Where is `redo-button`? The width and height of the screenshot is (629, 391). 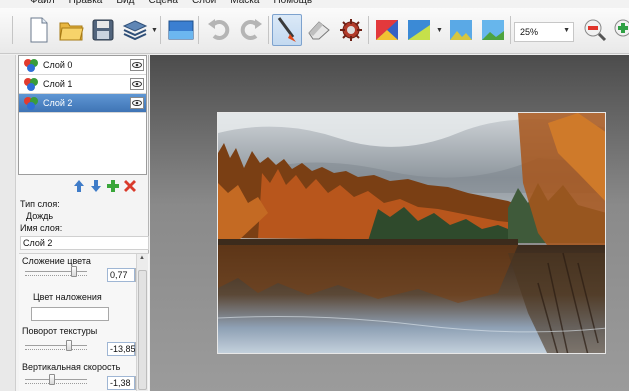 redo-button is located at coordinates (251, 30).